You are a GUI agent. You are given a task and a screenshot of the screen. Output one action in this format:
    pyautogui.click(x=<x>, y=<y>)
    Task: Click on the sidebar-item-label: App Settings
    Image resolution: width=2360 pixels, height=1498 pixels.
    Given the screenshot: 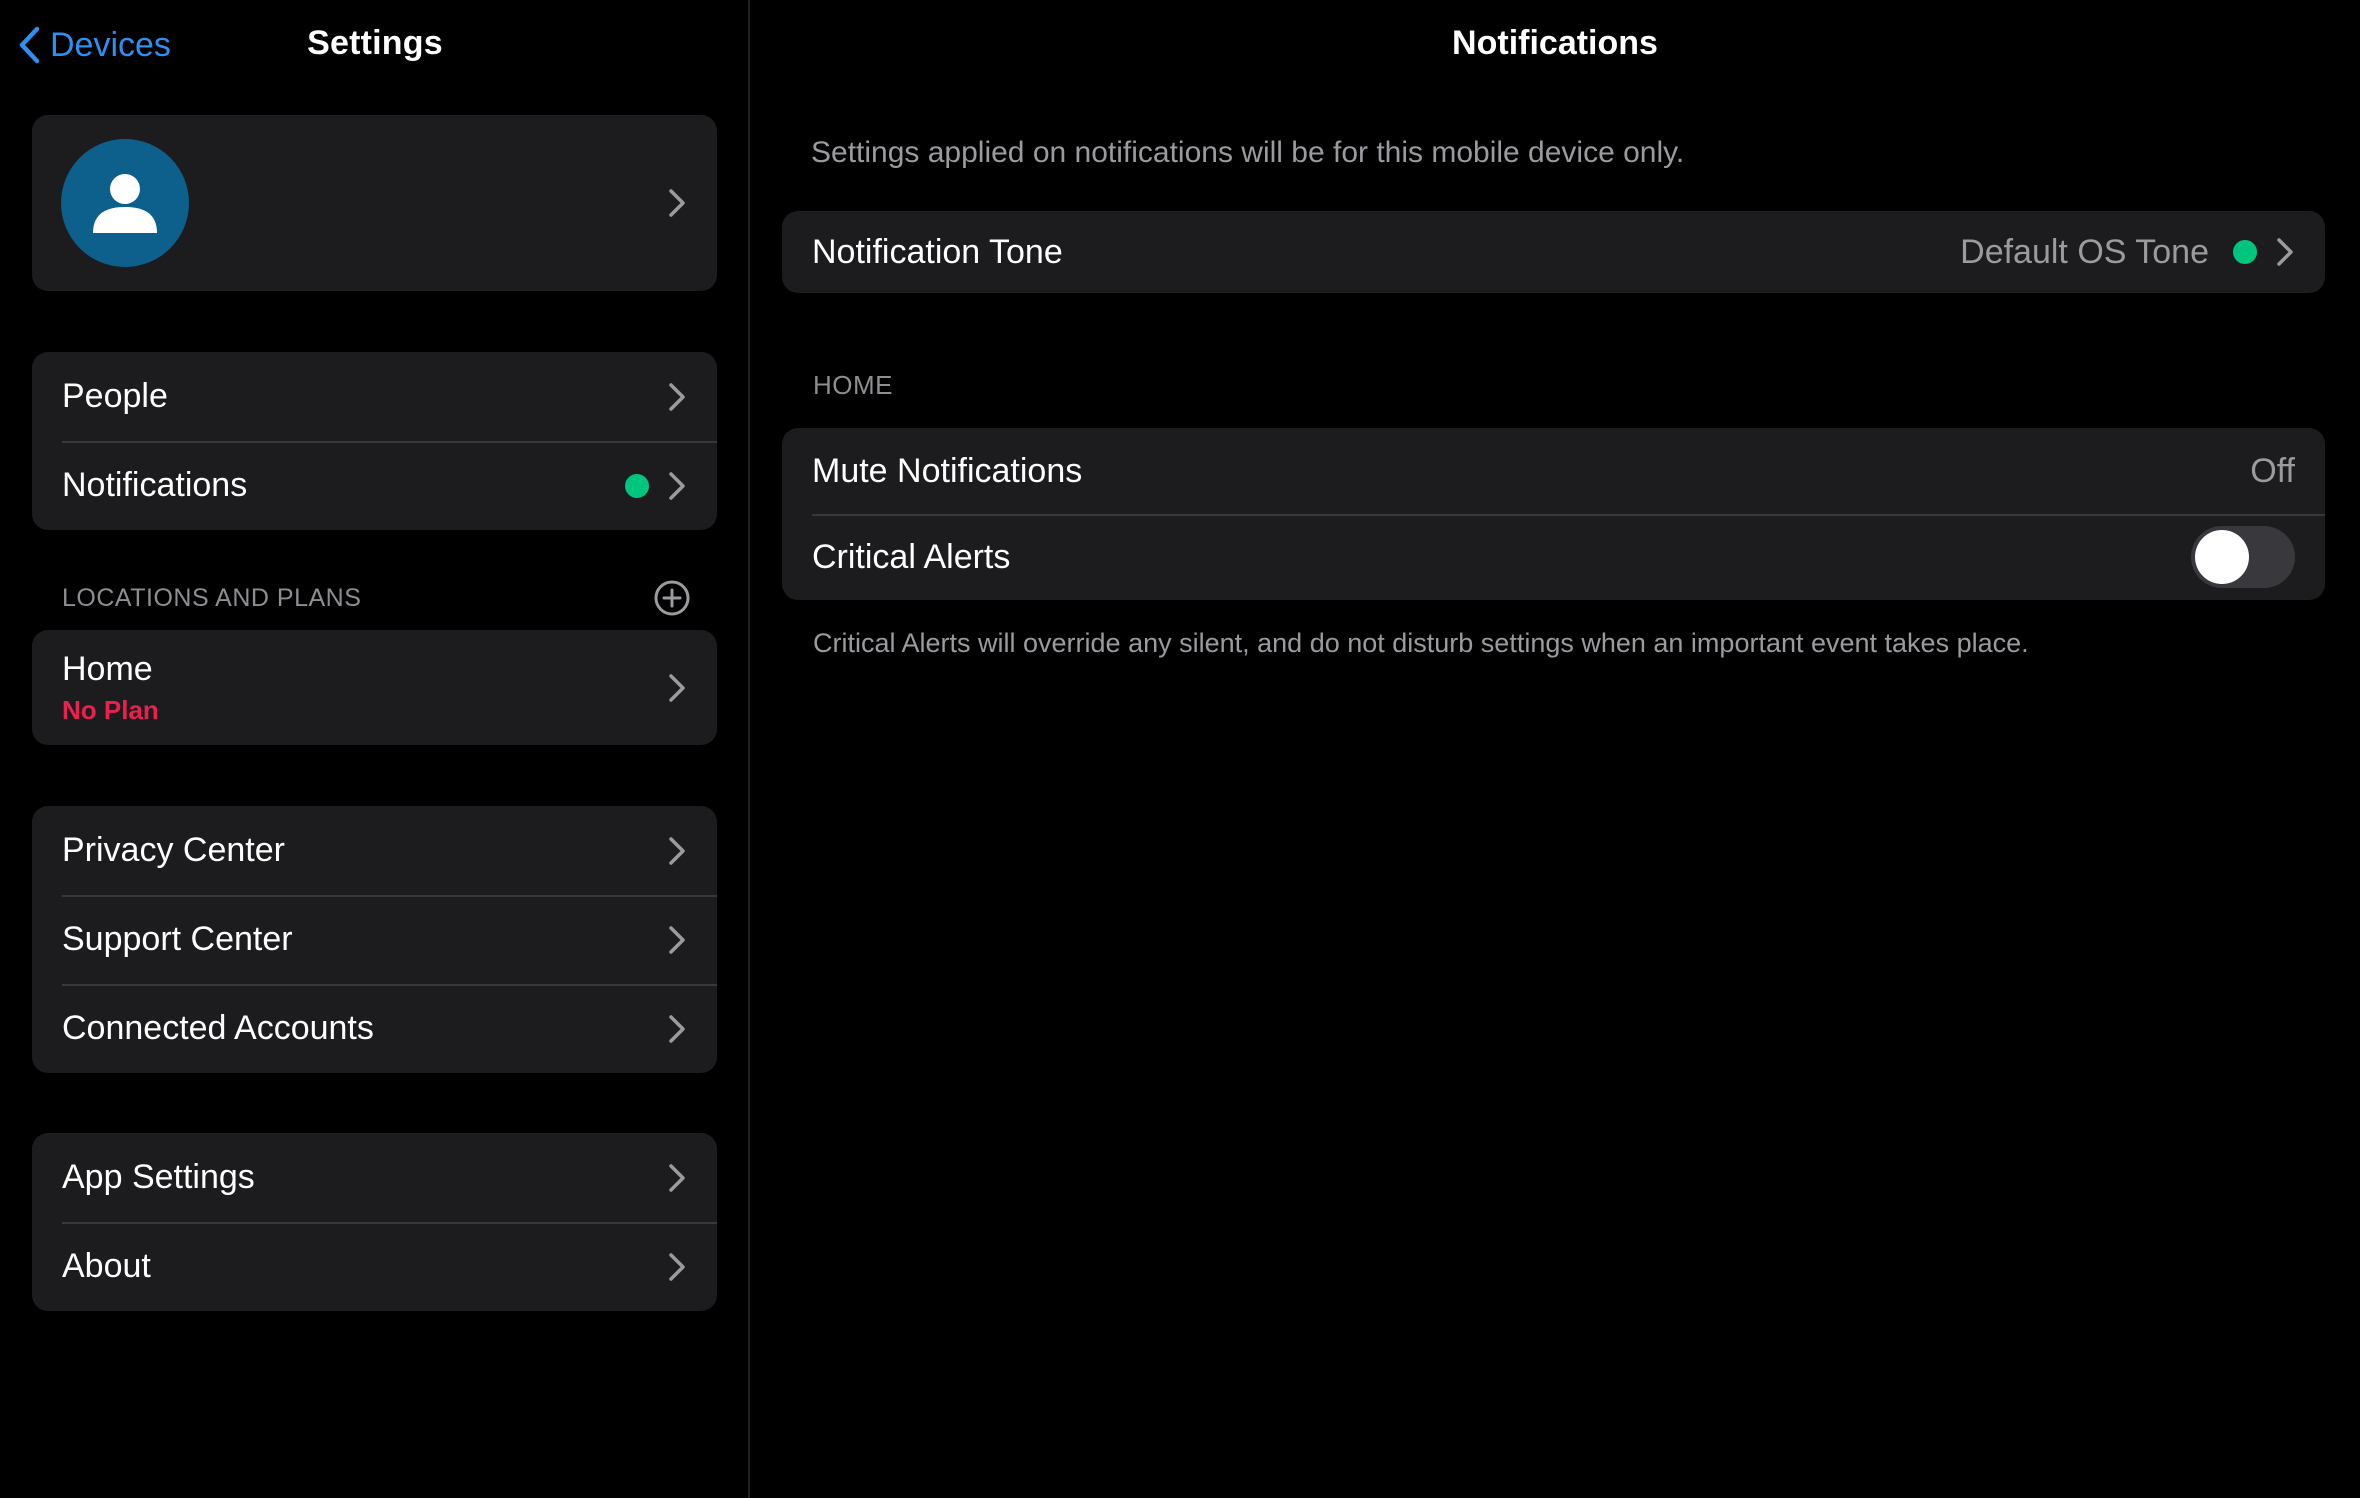 What is the action you would take?
    pyautogui.click(x=158, y=1177)
    